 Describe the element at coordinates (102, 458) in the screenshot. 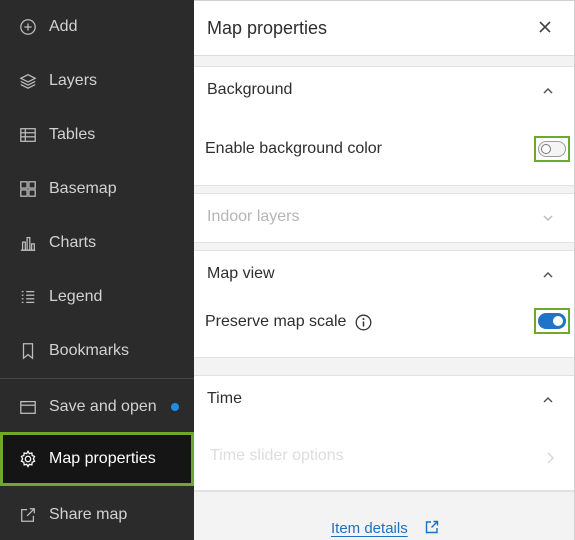

I see `sidebar-item-label: Map properties` at that location.